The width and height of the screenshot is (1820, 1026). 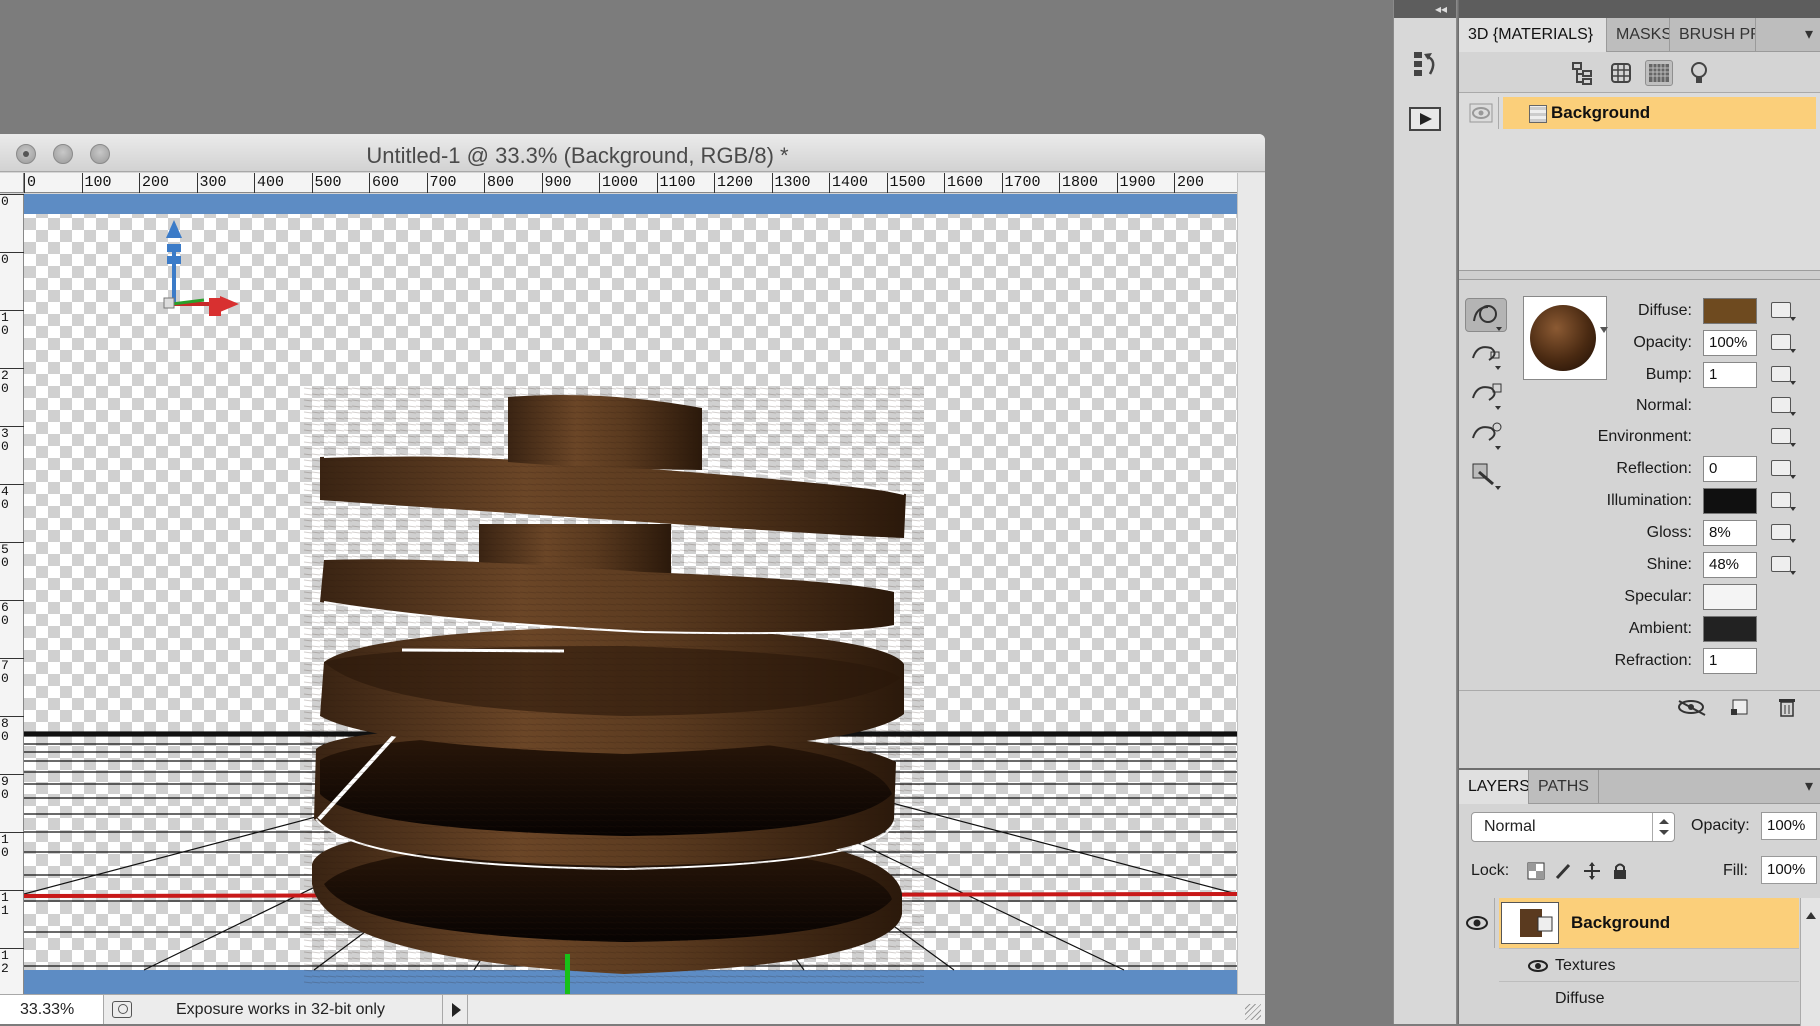 I want to click on textures-eye-icon, so click(x=1538, y=966).